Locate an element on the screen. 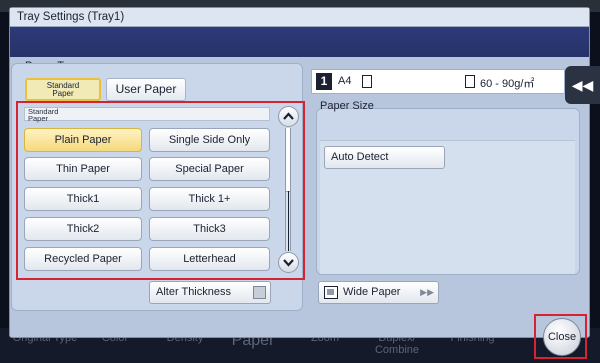 The height and width of the screenshot is (363, 600). tray-number-badge: 1 is located at coordinates (324, 81).